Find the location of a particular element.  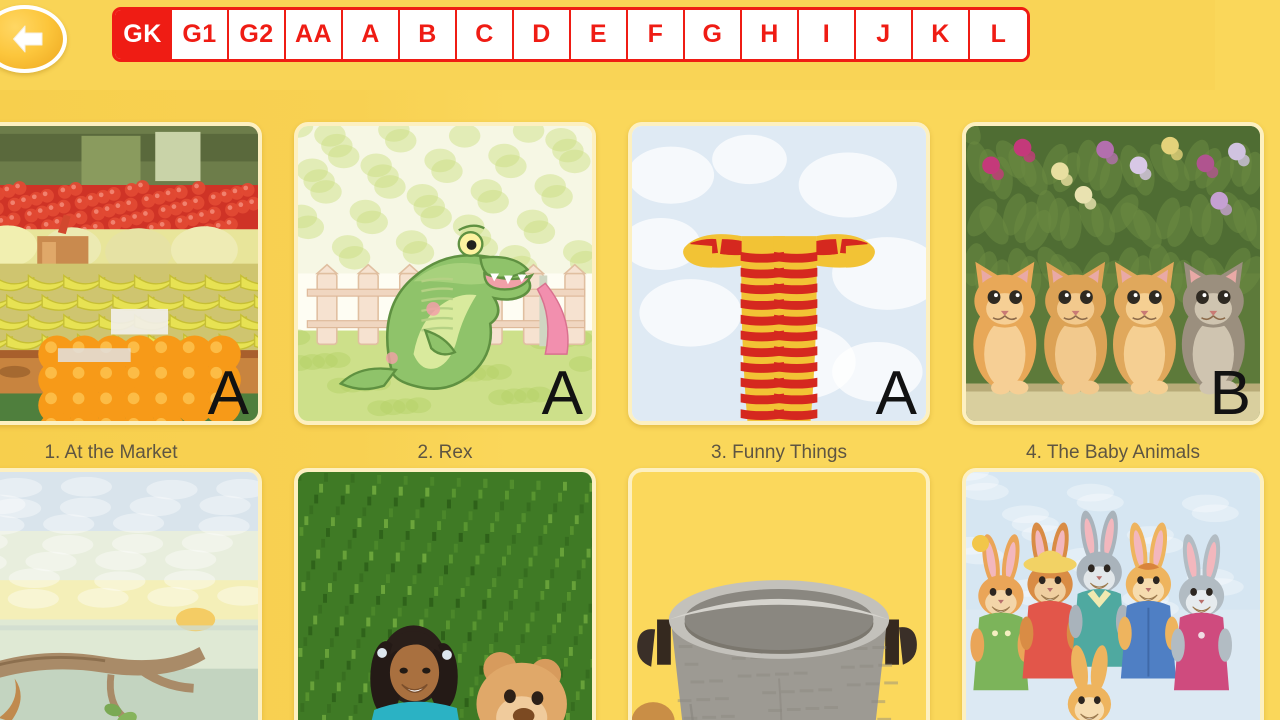

top-toolbar: GK G1 G2 AA A B C D E F G H I J K L is located at coordinates (640, 45).